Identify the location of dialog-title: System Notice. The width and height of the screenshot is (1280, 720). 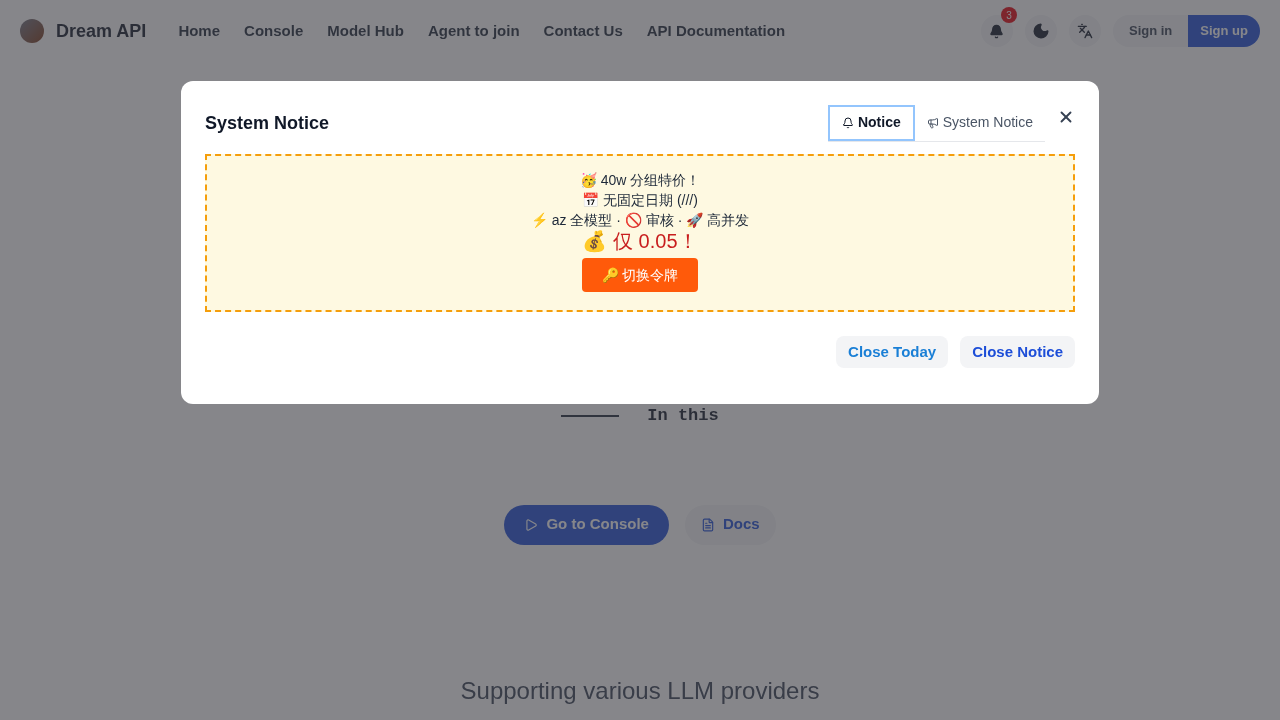
(267, 123).